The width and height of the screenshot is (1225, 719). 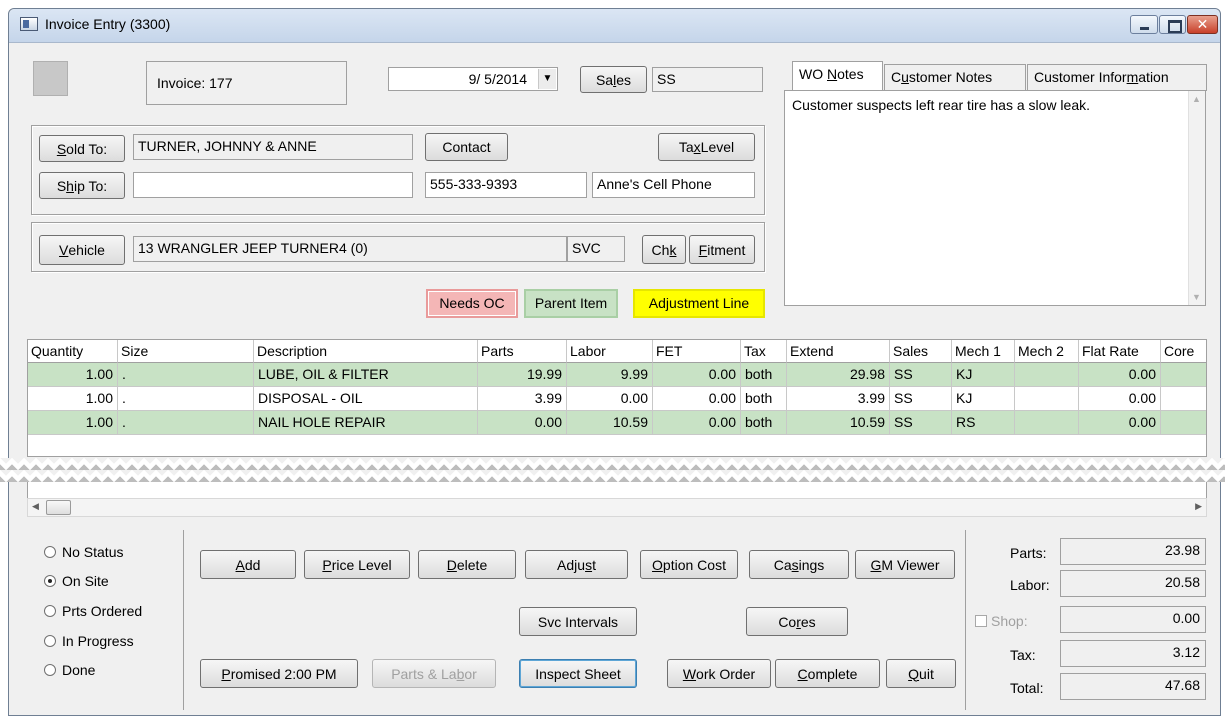 I want to click on cell-labor: 10.59, so click(x=610, y=423).